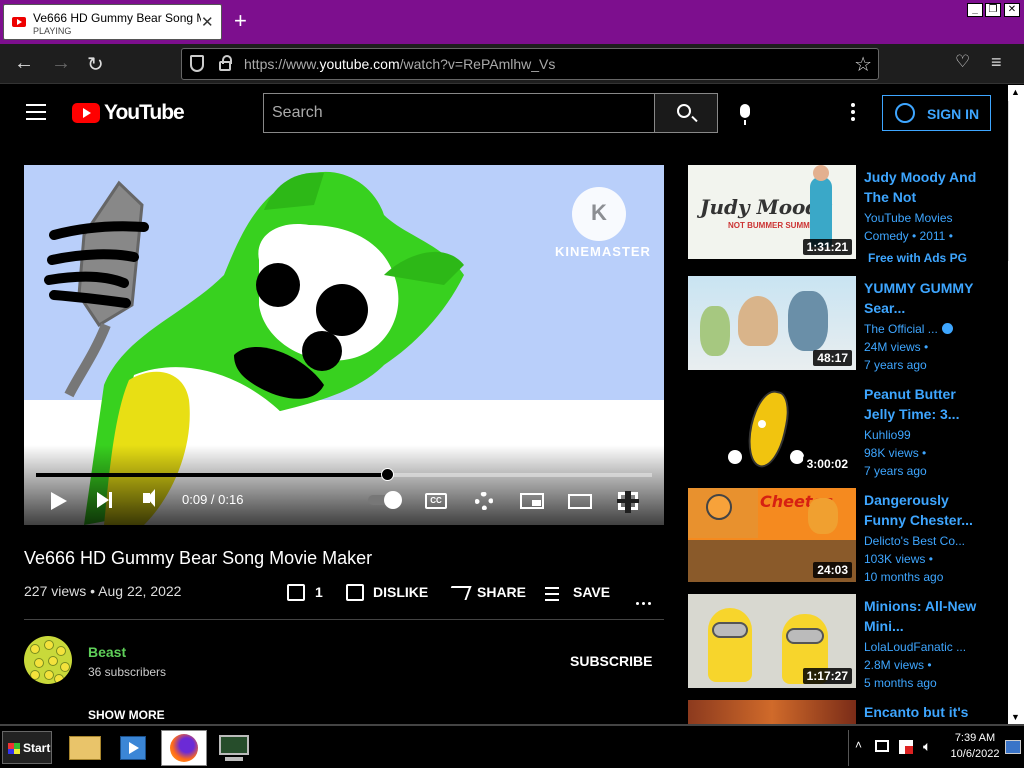 The height and width of the screenshot is (768, 1024). Describe the element at coordinates (86, 748) in the screenshot. I see `file-explorer-app-icon` at that location.